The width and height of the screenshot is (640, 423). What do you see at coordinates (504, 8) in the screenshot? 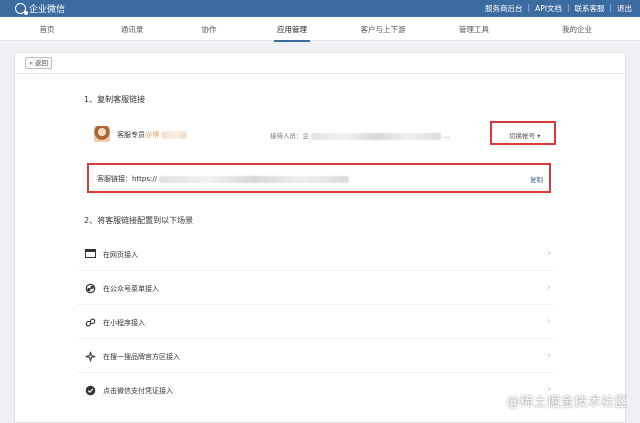
I see `link-provider-backend: 服务商后台` at bounding box center [504, 8].